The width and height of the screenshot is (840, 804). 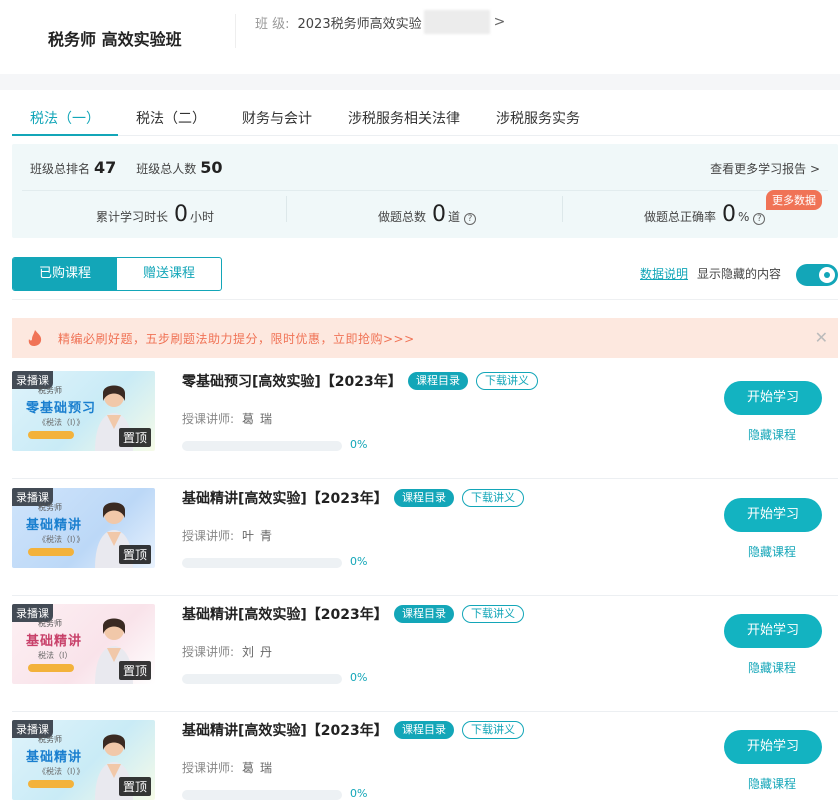 What do you see at coordinates (83, 644) in the screenshot?
I see `course-thumbnail: 录播课 税务师 基础精讲 税法（Ⅰ） 置顶` at bounding box center [83, 644].